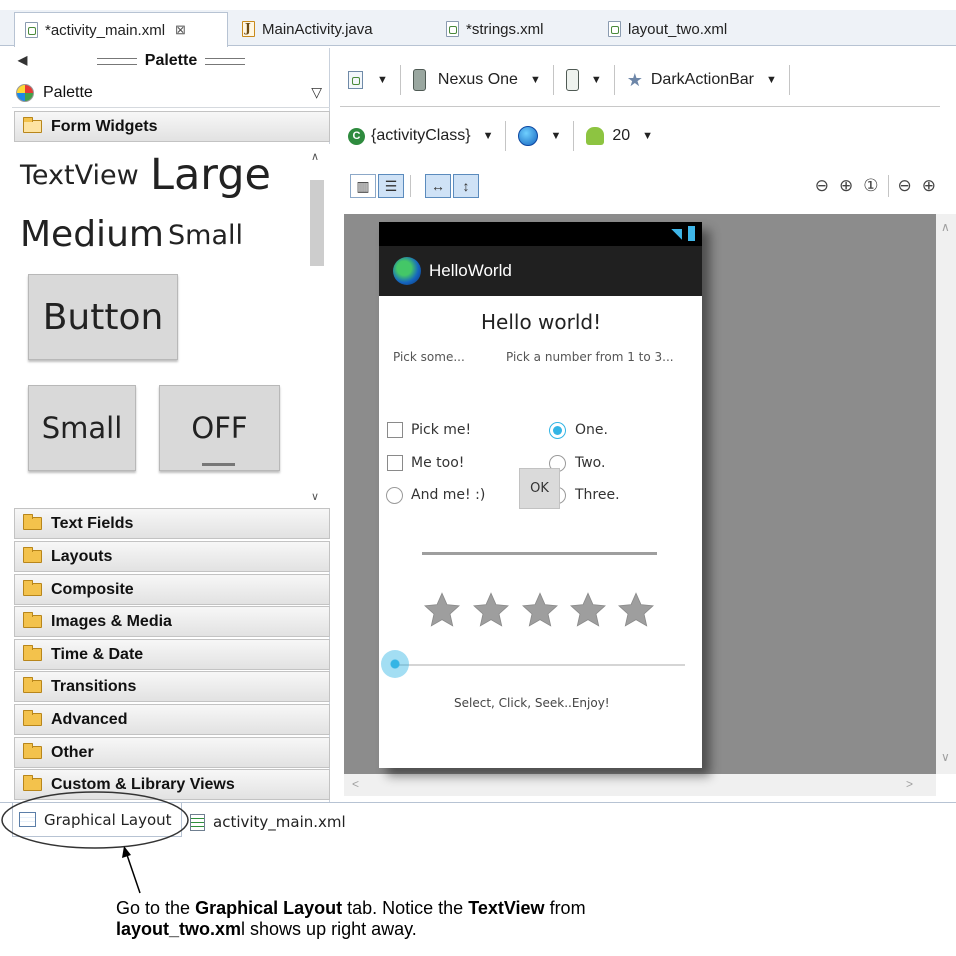  I want to click on battery-icon, so click(691, 233).